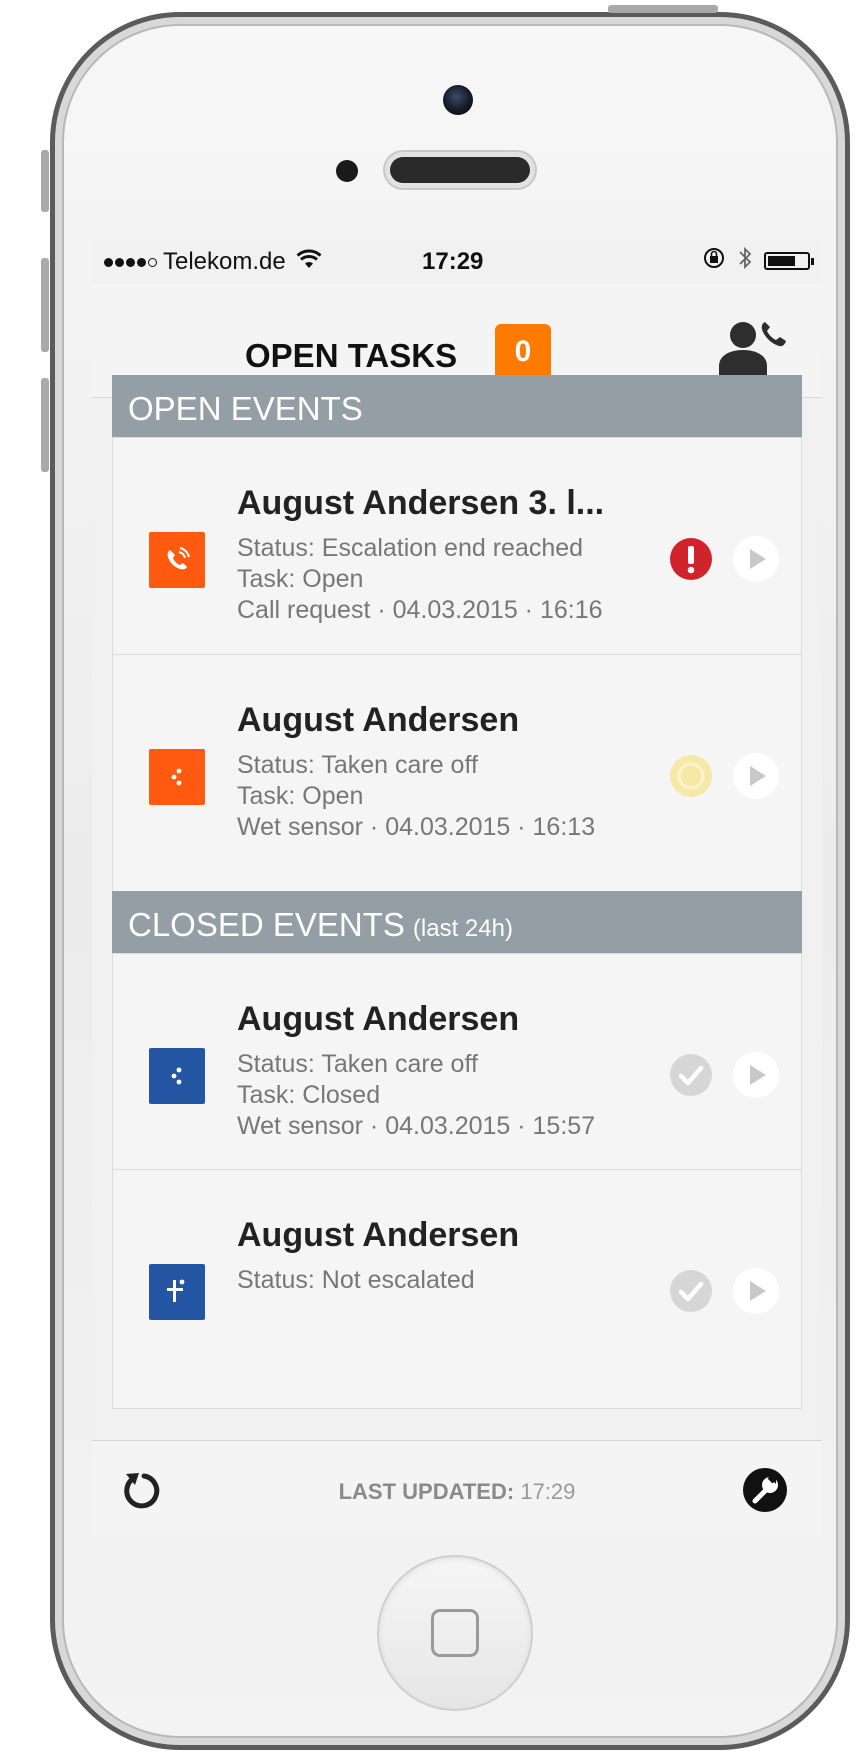 Image resolution: width=861 pixels, height=1757 pixels. I want to click on sensor-icon, so click(177, 1292).